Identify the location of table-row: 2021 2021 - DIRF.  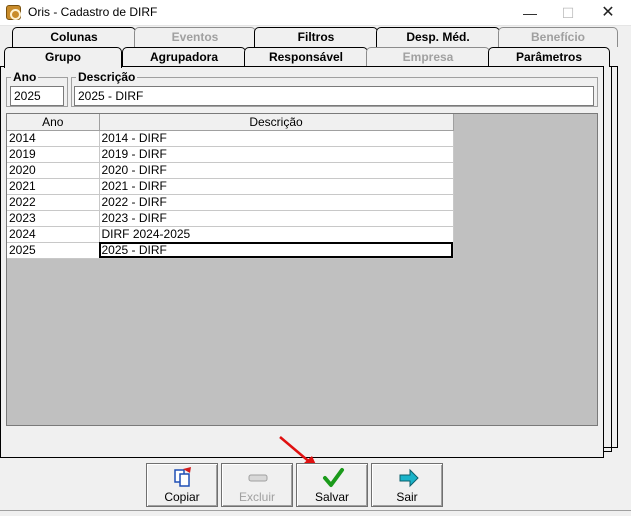
(230, 186).